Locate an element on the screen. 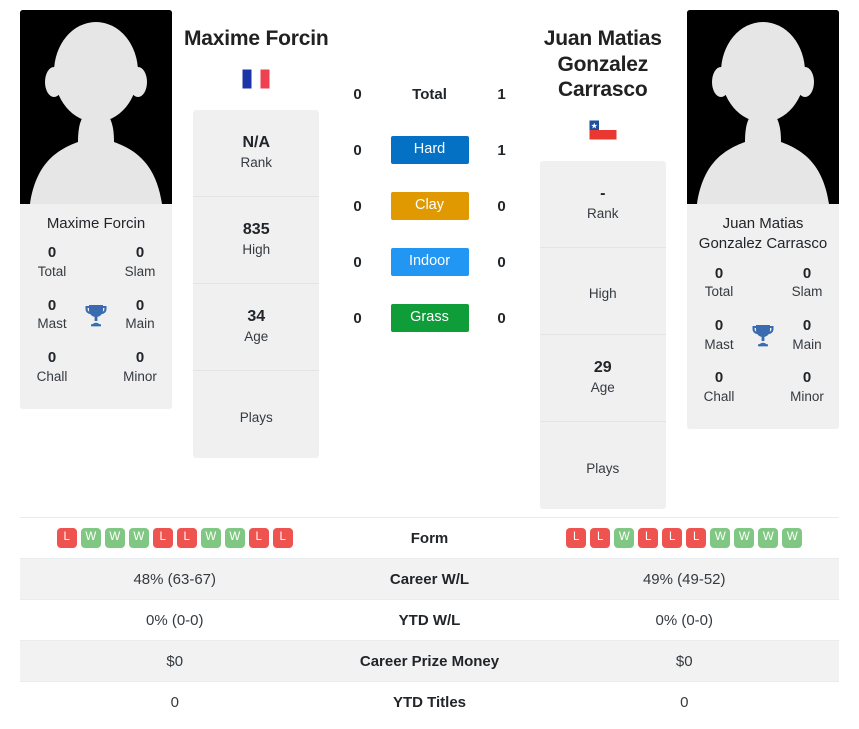 This screenshot has width=859, height=729. left-form-strip: LWWWLLWWLL is located at coordinates (175, 538).